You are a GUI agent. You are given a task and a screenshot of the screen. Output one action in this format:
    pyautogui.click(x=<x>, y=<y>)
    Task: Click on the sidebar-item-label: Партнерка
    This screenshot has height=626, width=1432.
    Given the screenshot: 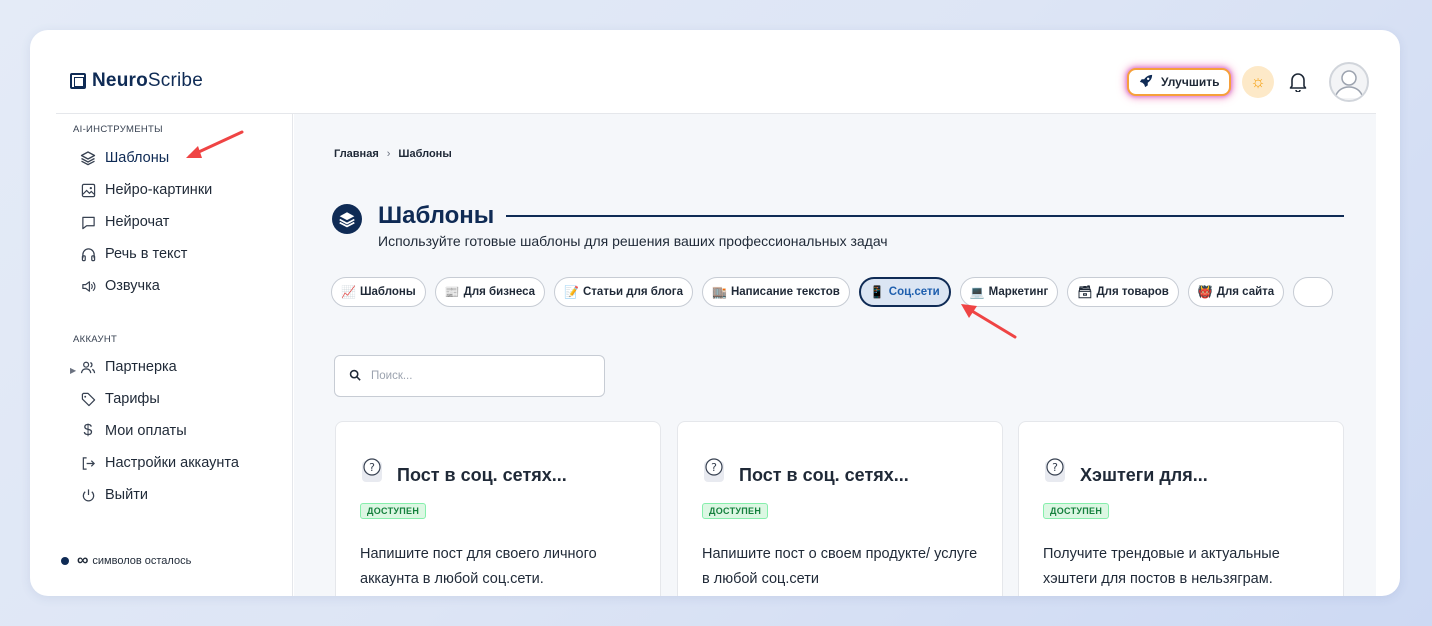 What is the action you would take?
    pyautogui.click(x=141, y=367)
    